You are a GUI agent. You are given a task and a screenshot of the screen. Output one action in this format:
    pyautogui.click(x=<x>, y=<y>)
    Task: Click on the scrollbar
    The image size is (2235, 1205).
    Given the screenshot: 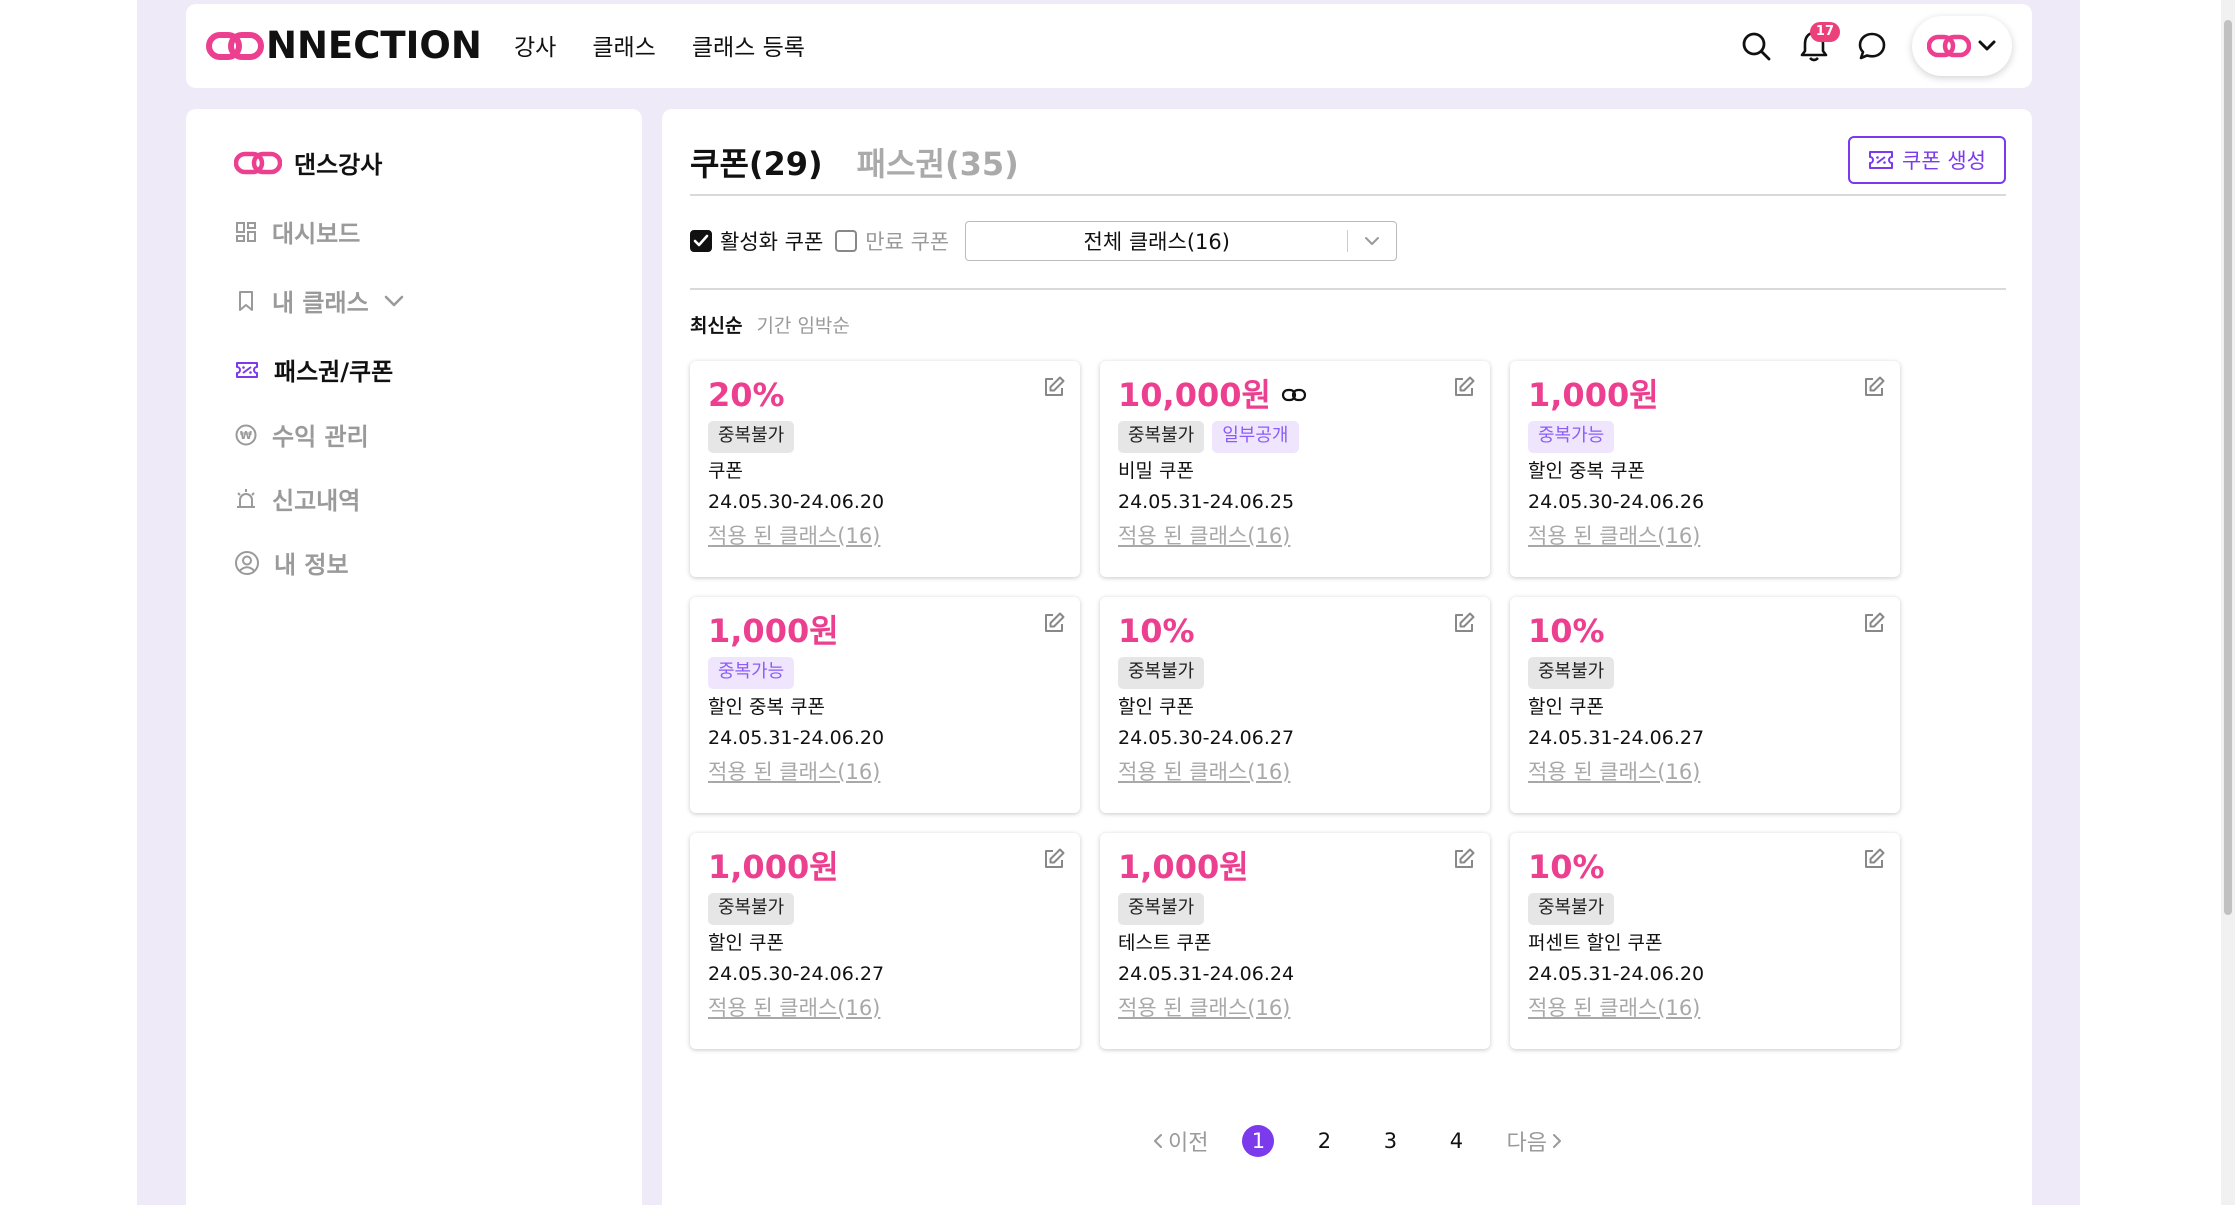 What is the action you would take?
    pyautogui.click(x=2228, y=602)
    